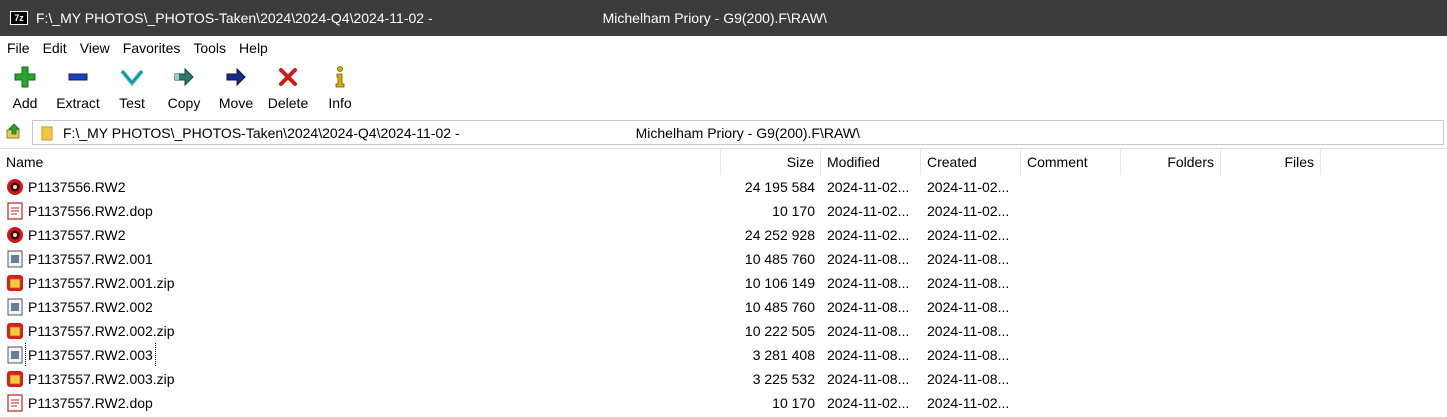 The width and height of the screenshot is (1447, 417). I want to click on file-size: 10 222 505, so click(779, 331).